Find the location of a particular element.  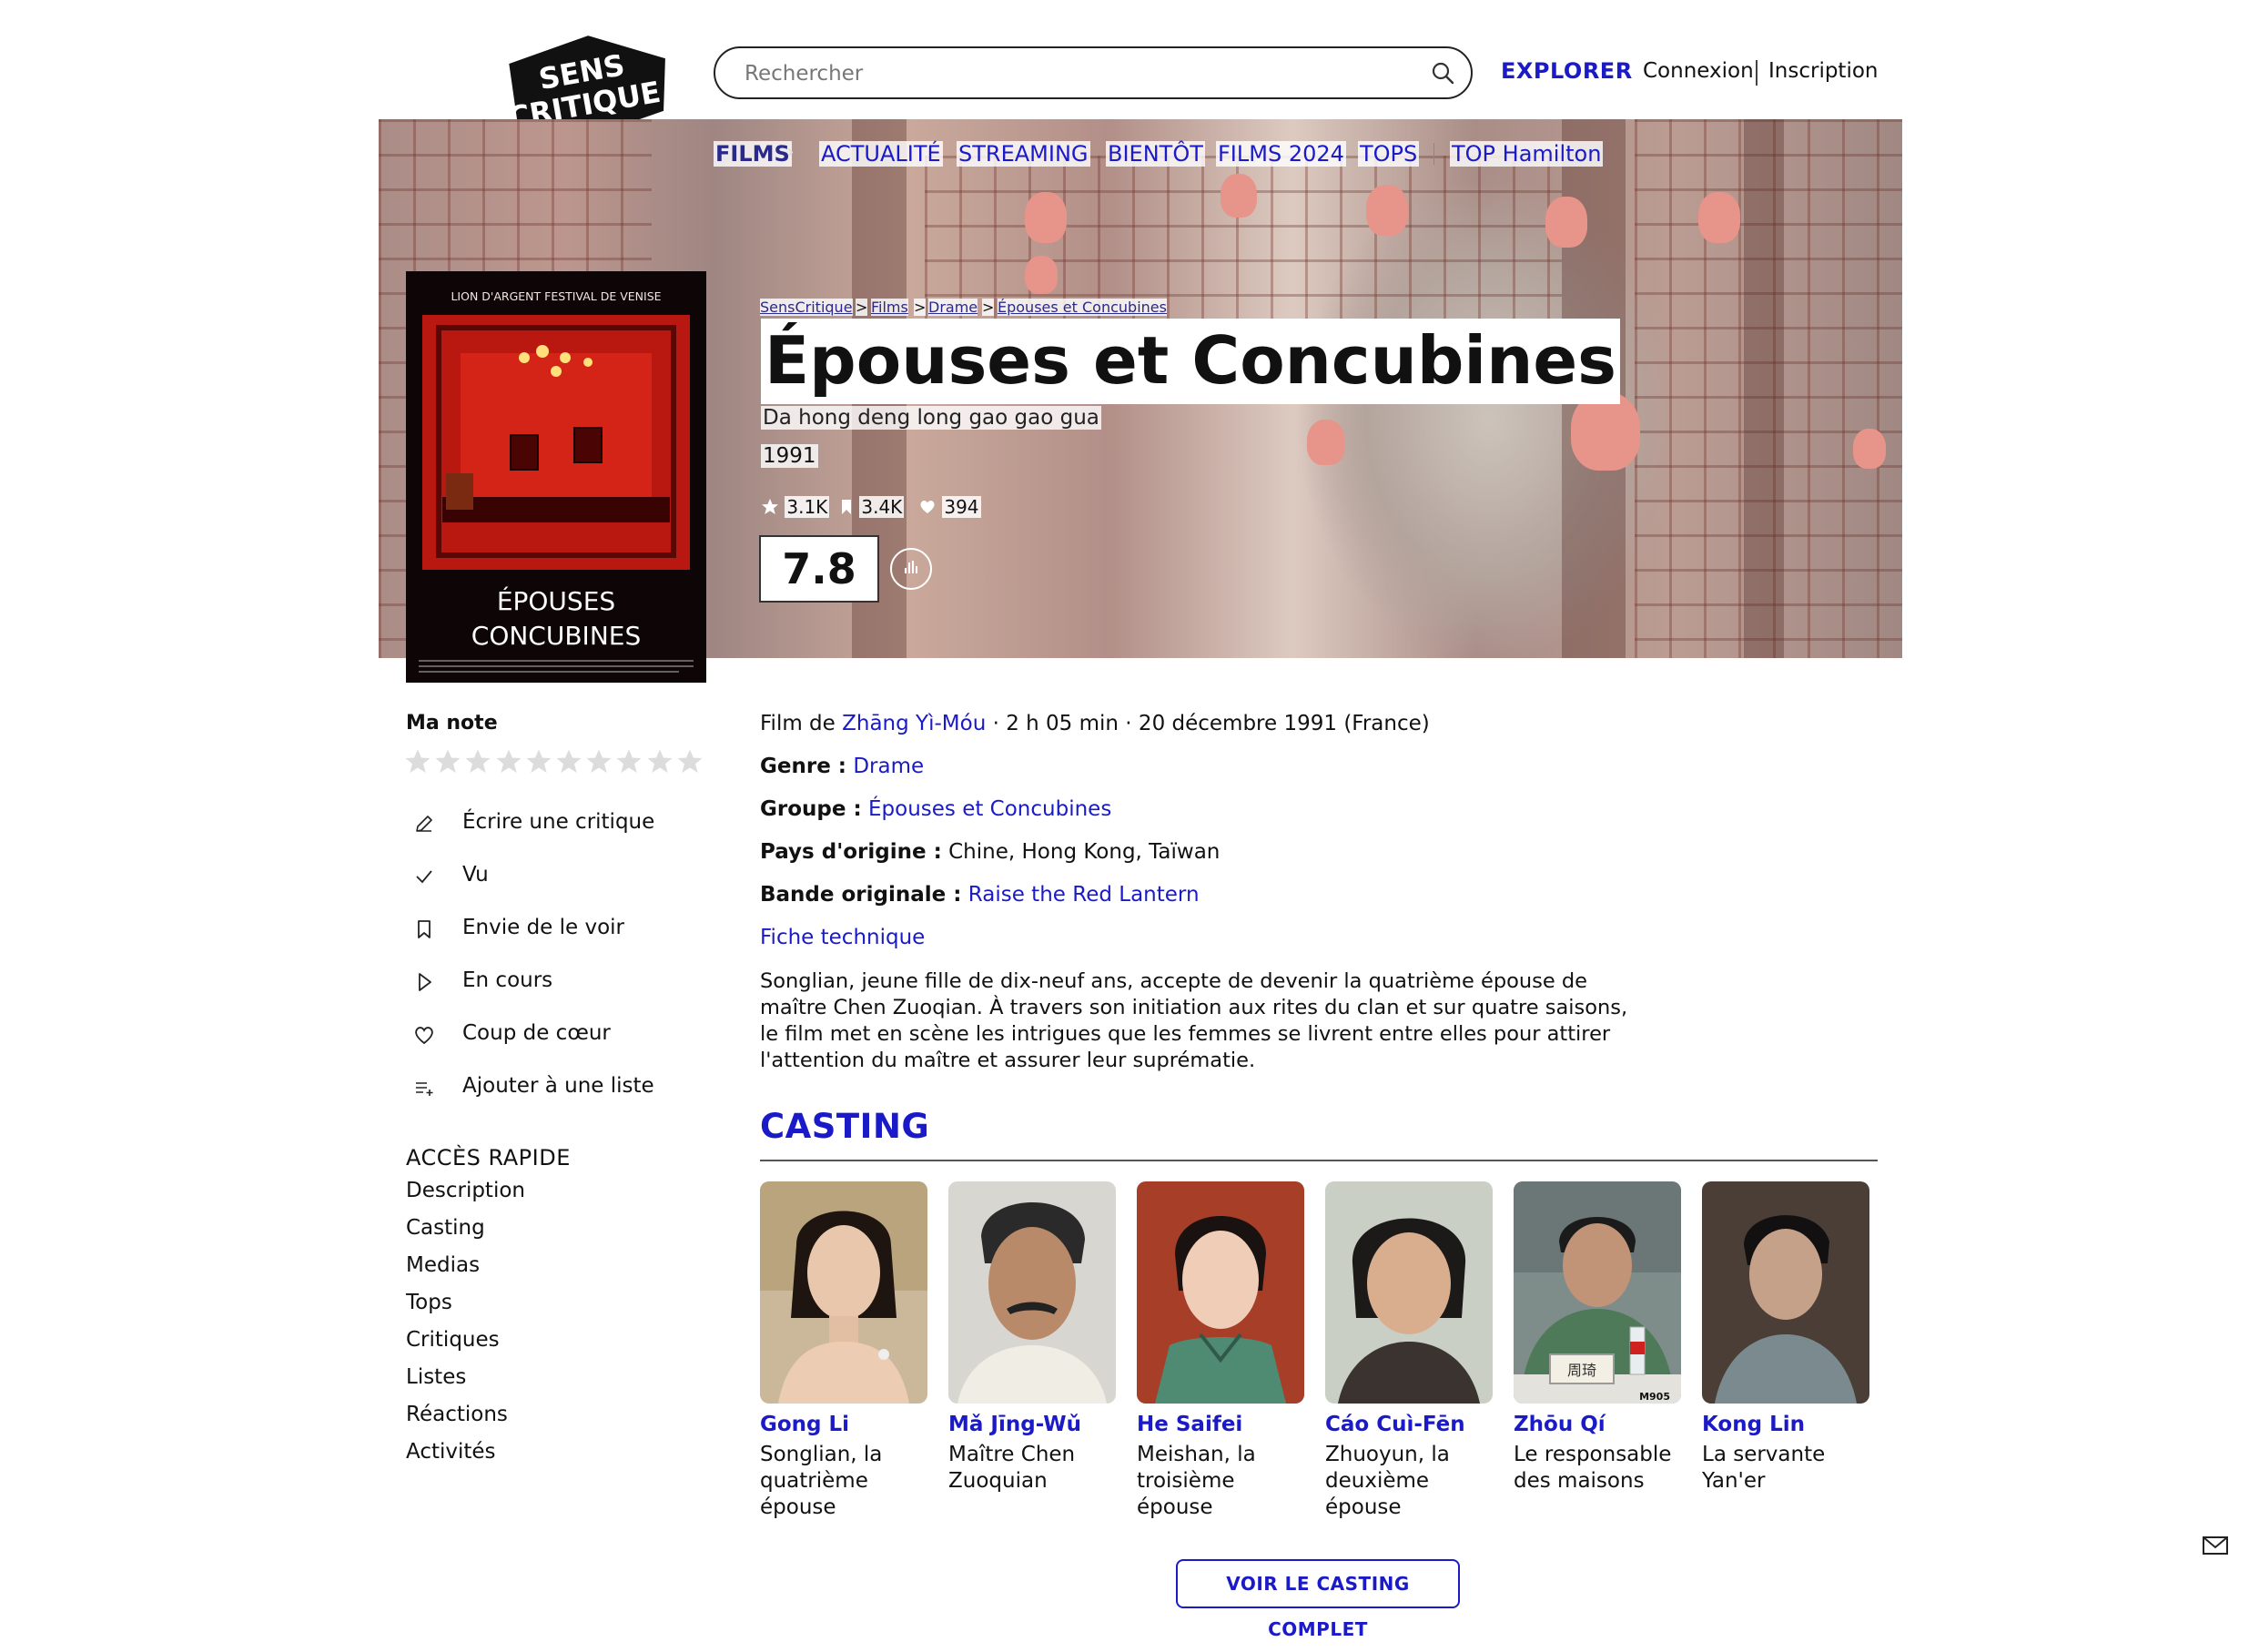

action-label: En cours is located at coordinates (507, 980).